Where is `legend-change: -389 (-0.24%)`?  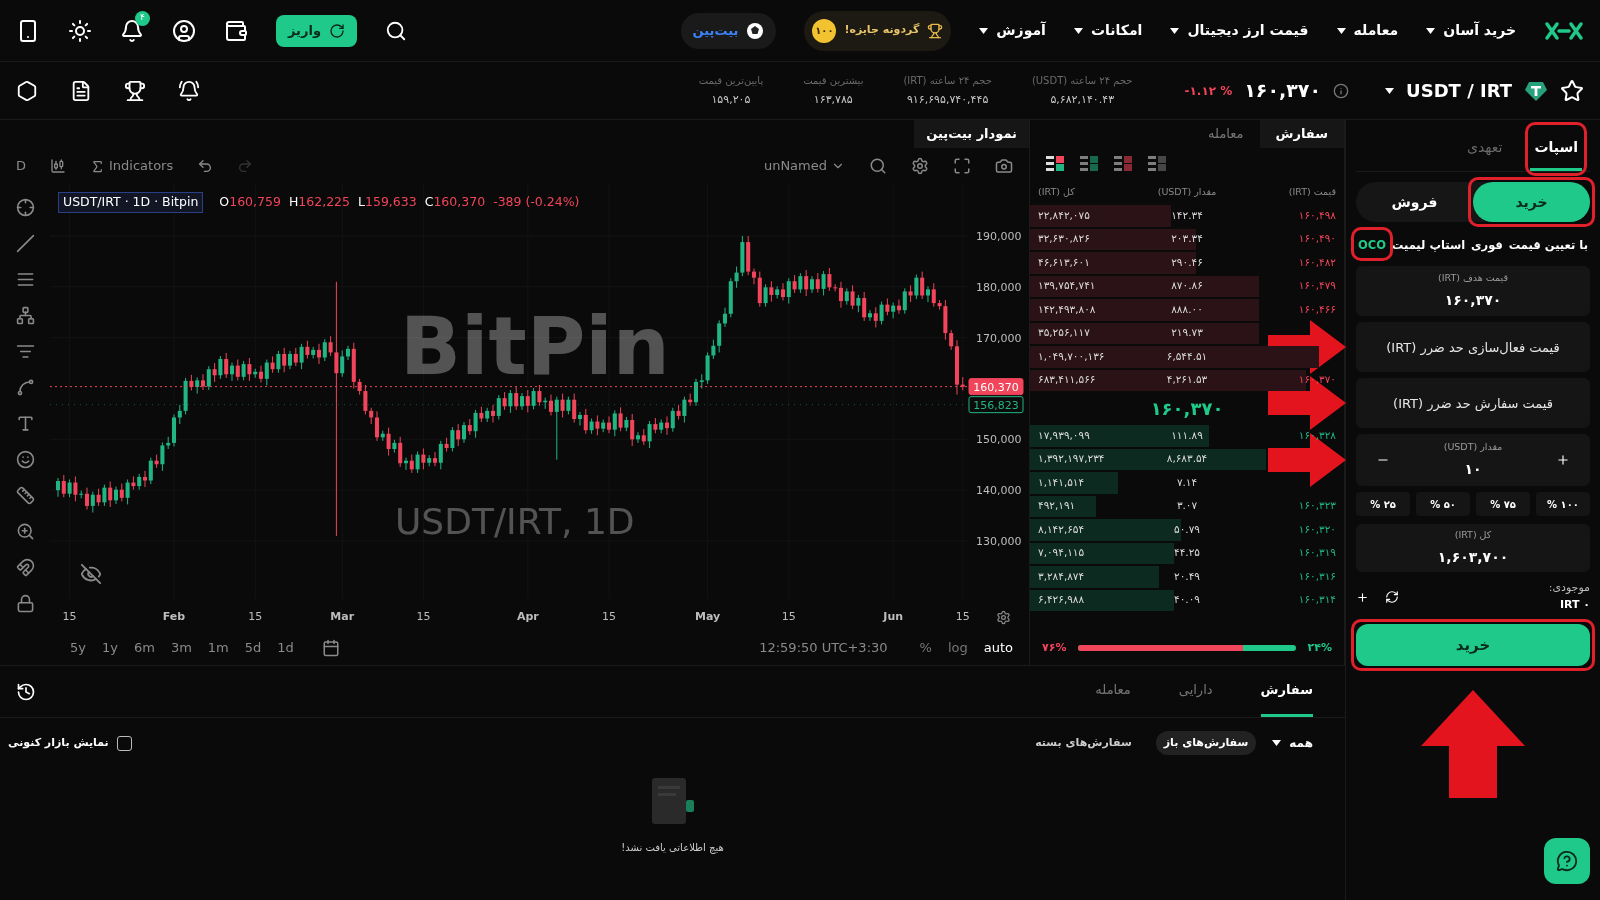 legend-change: -389 (-0.24%) is located at coordinates (536, 202).